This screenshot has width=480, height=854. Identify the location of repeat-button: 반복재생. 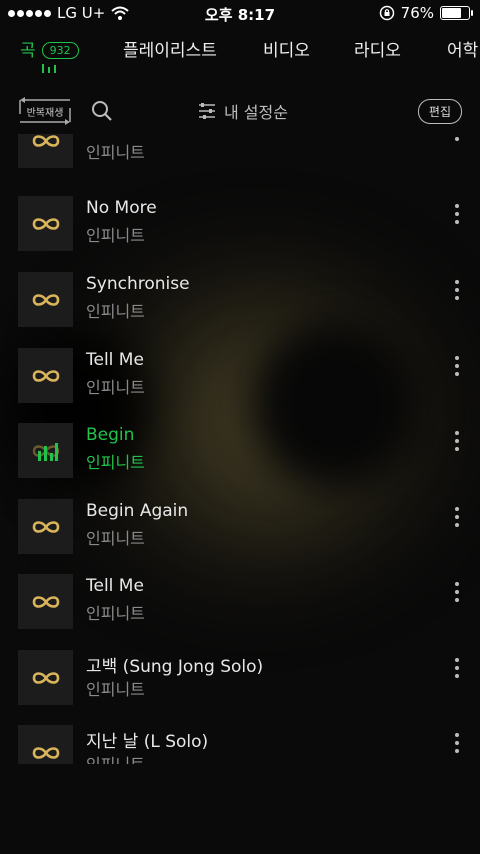
(45, 111).